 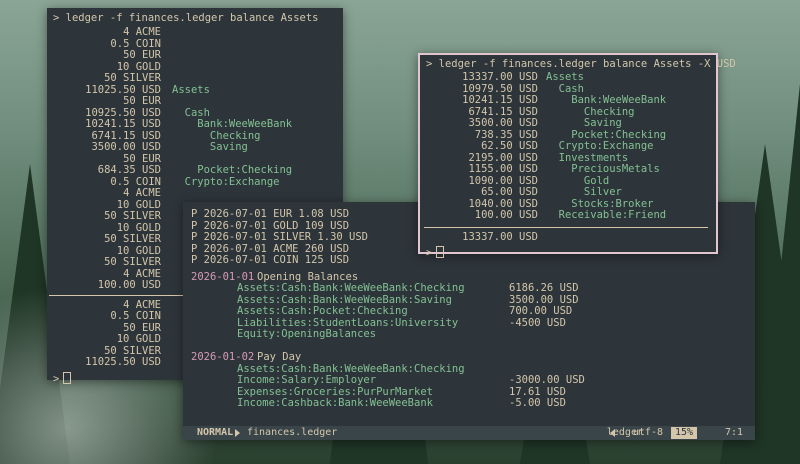 I want to click on statusline-encoding: utf-8, so click(x=647, y=432).